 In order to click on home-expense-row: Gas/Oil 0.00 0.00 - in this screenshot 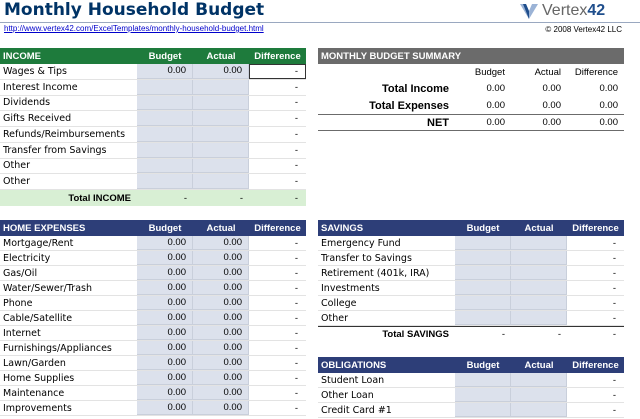, I will do `click(153, 273)`.